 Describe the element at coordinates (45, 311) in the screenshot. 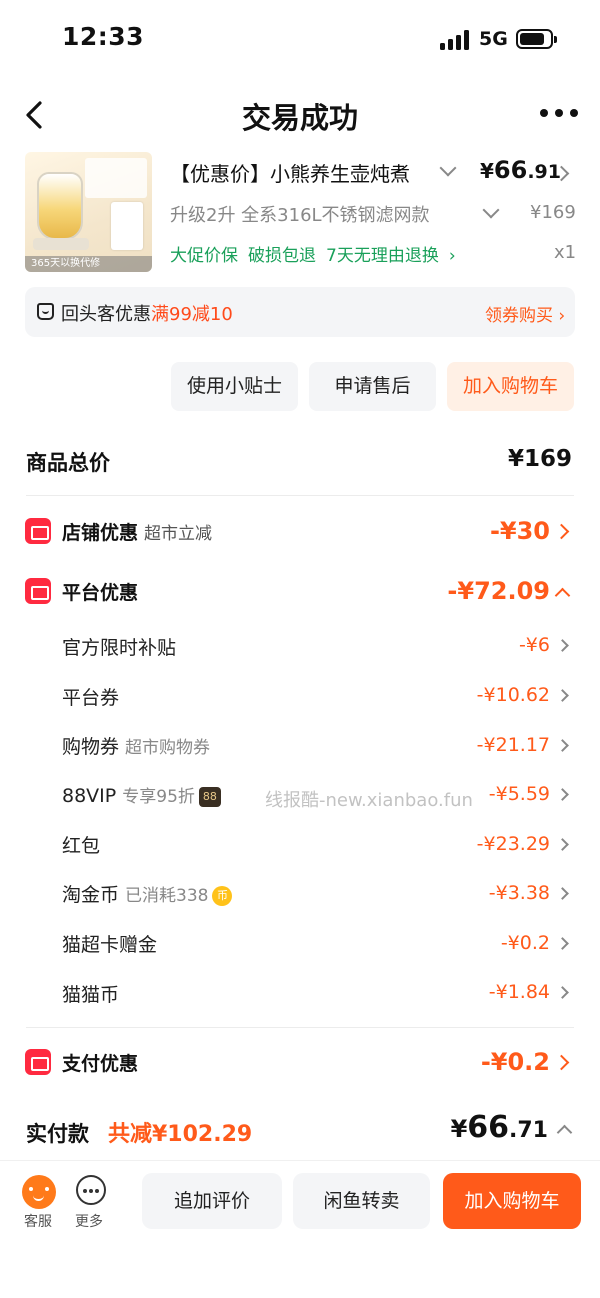

I see `shopping-bag-icon` at that location.